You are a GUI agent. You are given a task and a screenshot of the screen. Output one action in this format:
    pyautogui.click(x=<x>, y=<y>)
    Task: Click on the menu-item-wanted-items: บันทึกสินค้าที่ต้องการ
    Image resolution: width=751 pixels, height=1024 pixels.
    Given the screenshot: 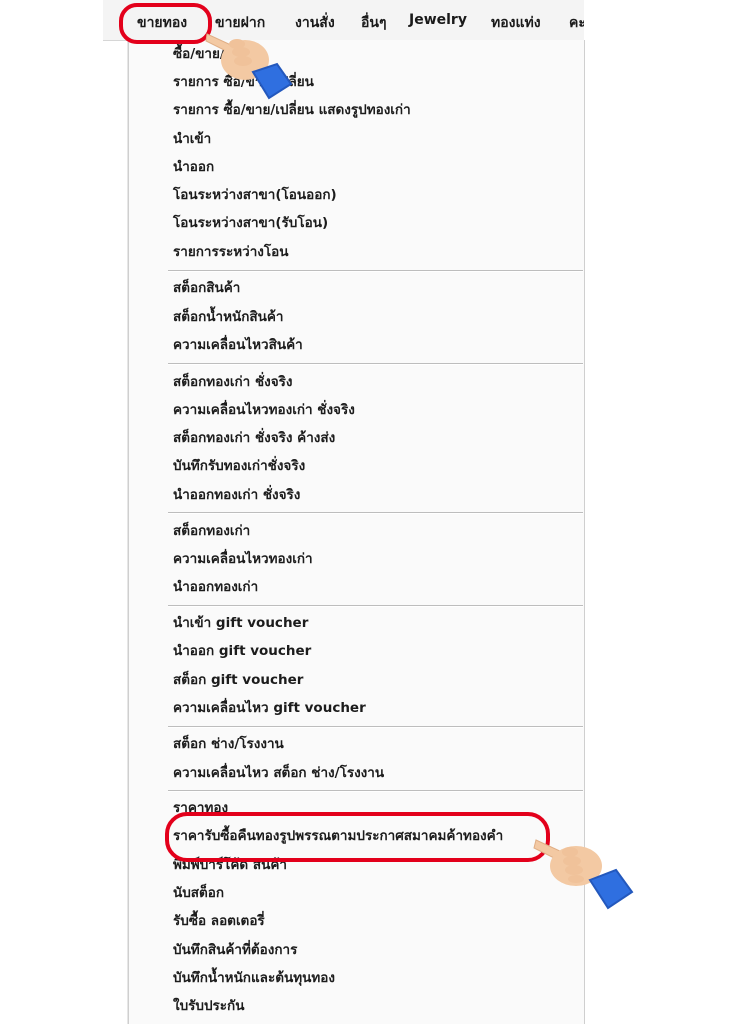 What is the action you would take?
    pyautogui.click(x=235, y=950)
    